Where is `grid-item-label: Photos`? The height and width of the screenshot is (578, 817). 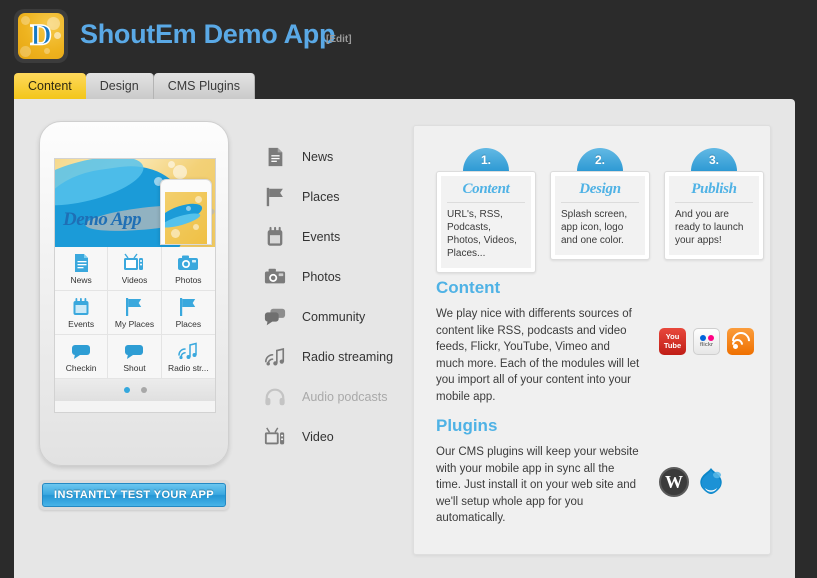 grid-item-label: Photos is located at coordinates (188, 279).